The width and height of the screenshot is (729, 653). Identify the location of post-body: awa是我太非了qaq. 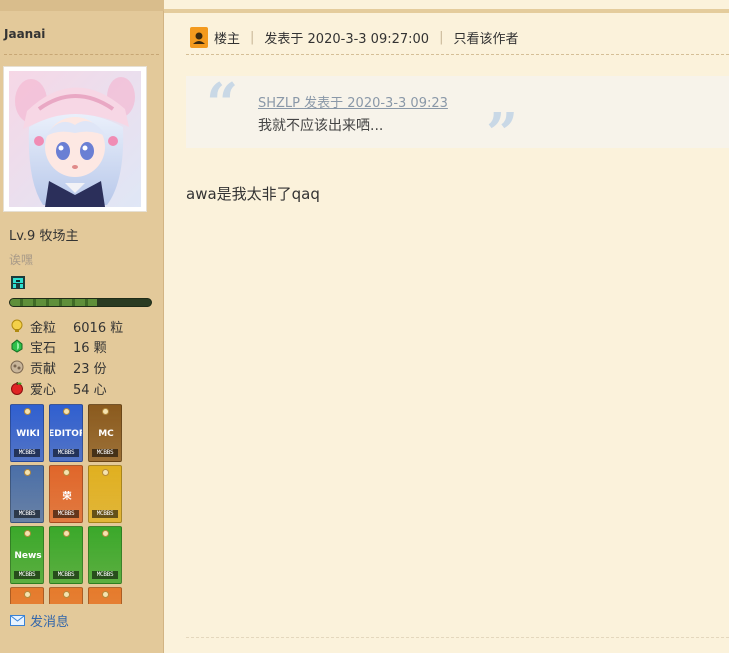
(253, 194).